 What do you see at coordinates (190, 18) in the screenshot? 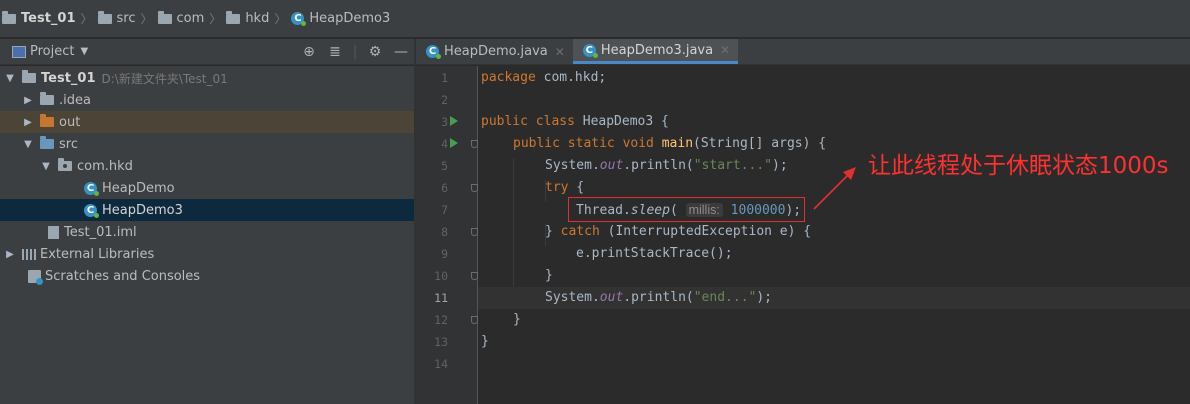
I see `breadcrumb-com-label: com` at bounding box center [190, 18].